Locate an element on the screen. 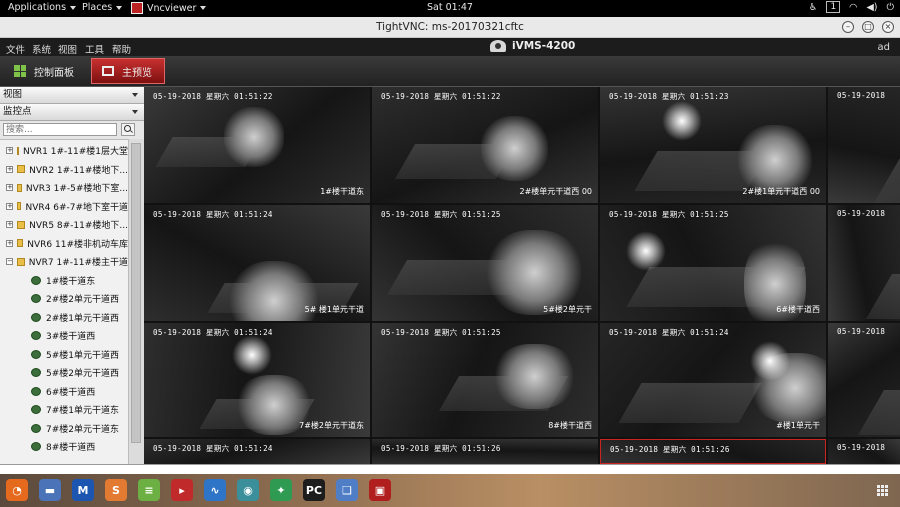 The width and height of the screenshot is (900, 507). show-applications-icon is located at coordinates (882, 490).